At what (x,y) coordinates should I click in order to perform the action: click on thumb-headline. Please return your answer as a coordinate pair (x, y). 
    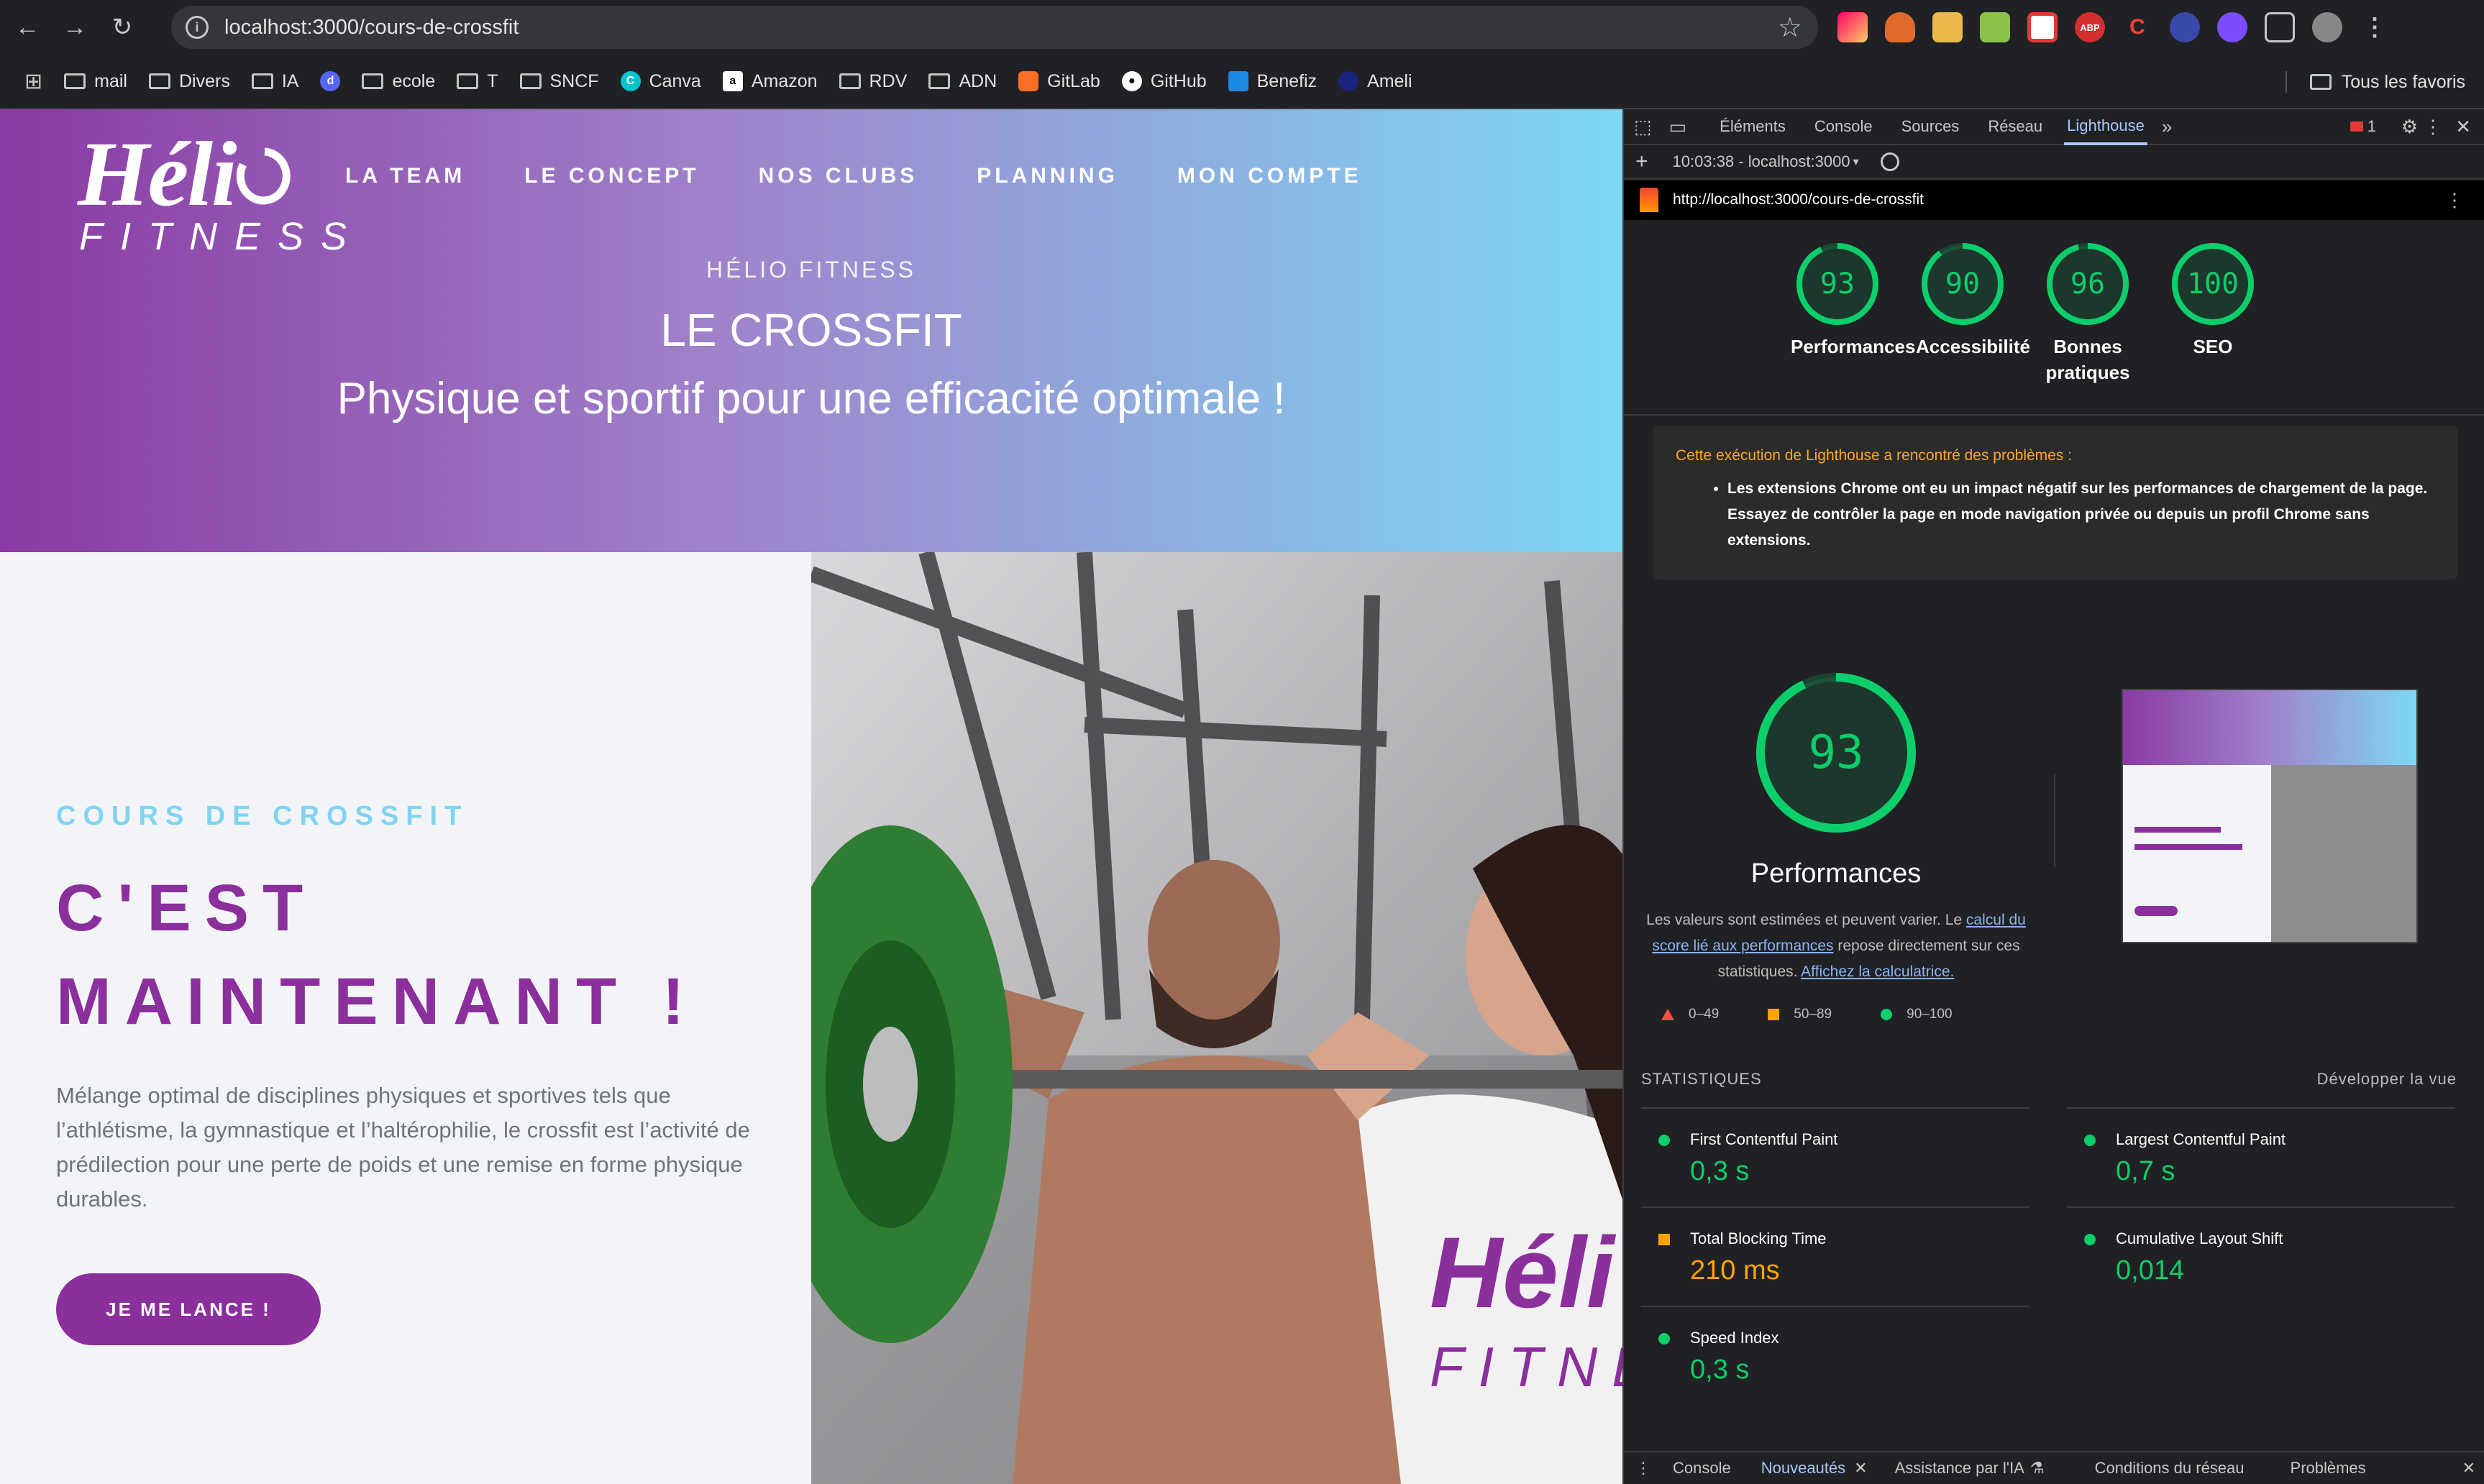
    Looking at the image, I should click on (2188, 847).